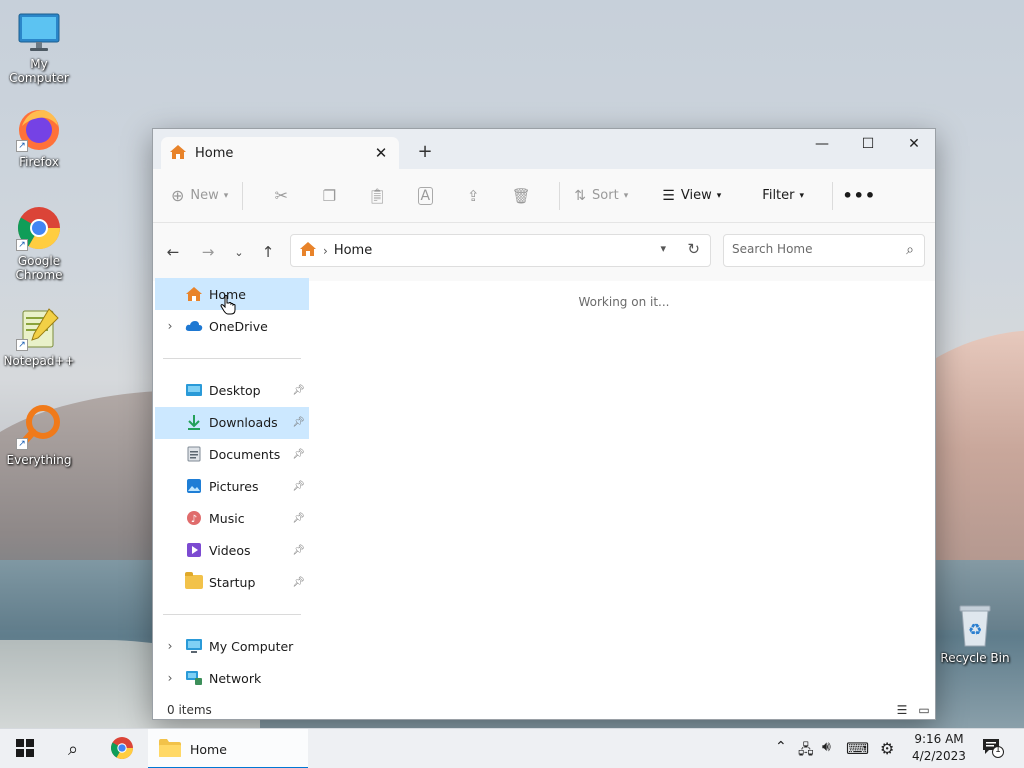 The image size is (1024, 768). Describe the element at coordinates (194, 422) in the screenshot. I see `download-icon` at that location.